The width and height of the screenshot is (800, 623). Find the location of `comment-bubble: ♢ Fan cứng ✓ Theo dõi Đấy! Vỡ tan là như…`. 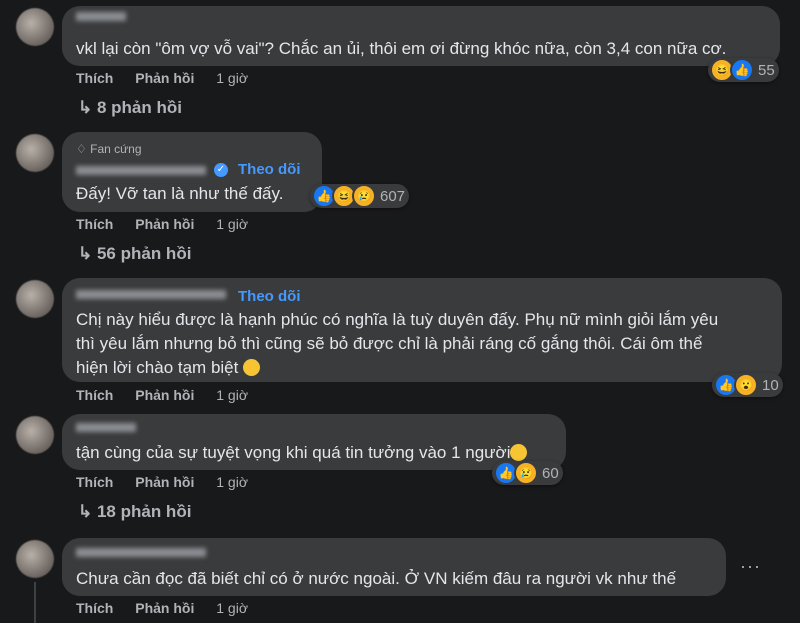

comment-bubble: ♢ Fan cứng ✓ Theo dõi Đấy! Vỡ tan là như… is located at coordinates (192, 172).